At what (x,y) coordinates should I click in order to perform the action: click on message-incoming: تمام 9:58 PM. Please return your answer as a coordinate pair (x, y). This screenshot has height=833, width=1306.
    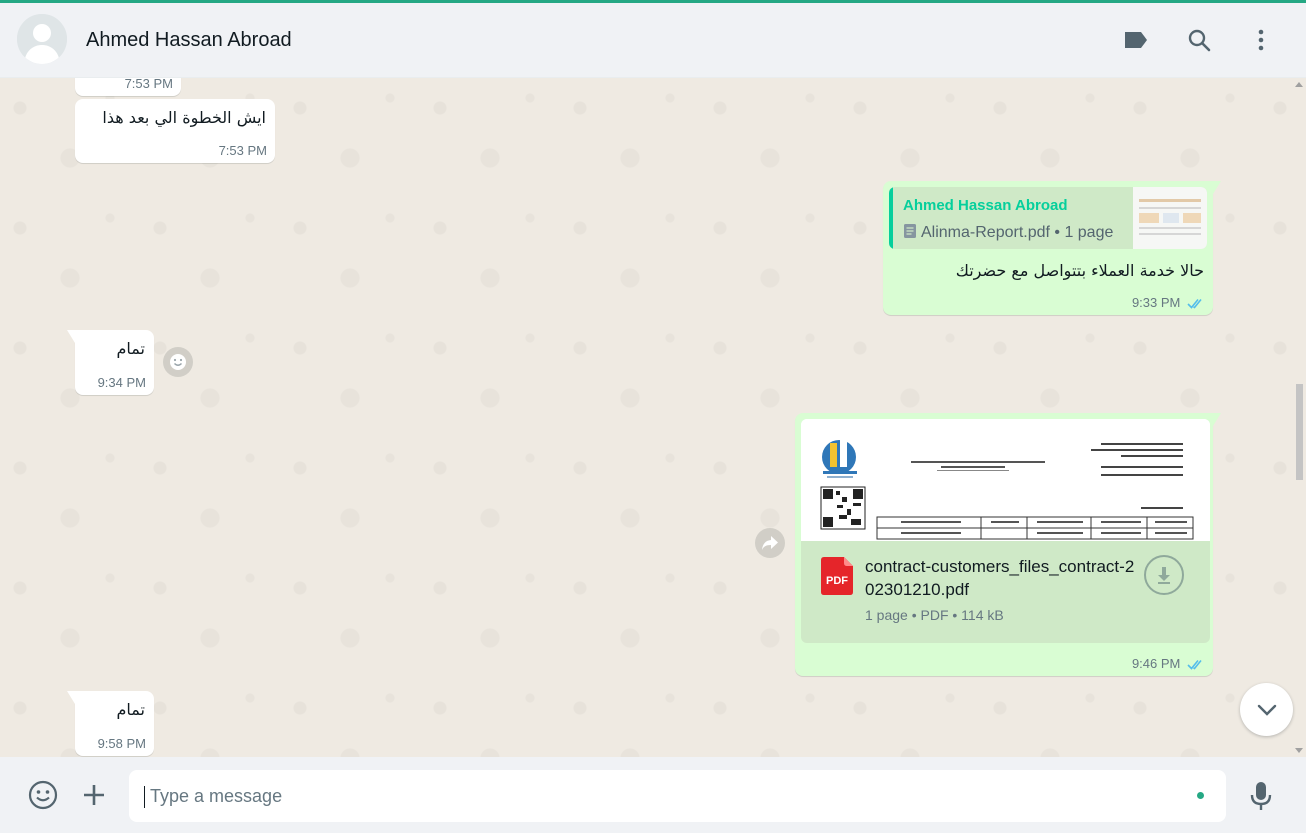
    Looking at the image, I should click on (110, 723).